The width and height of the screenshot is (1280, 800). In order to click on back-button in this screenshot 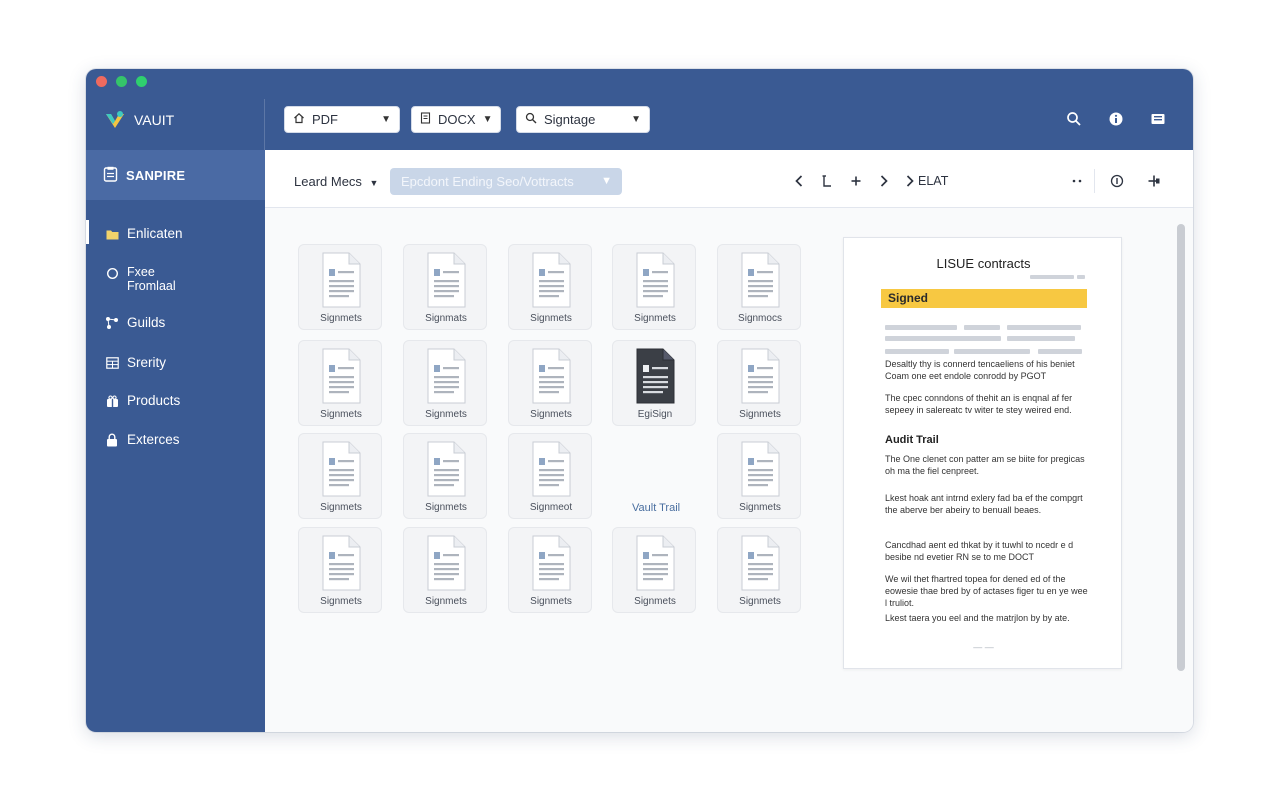, I will do `click(799, 181)`.